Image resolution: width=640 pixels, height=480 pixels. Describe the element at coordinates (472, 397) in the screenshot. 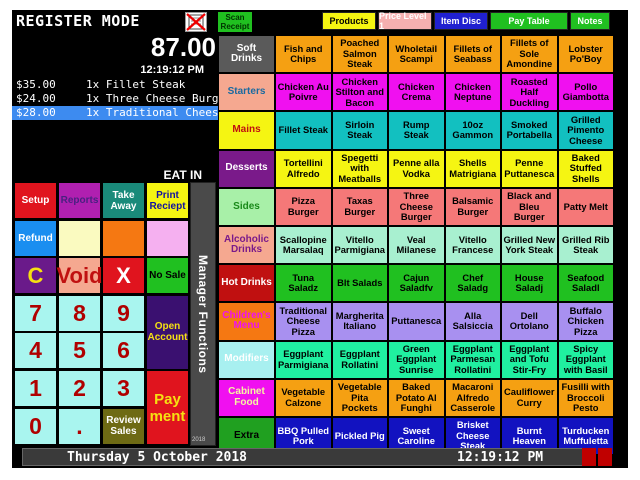

I see `product-macaroni-alfredo-casserole: Macaroni Alfredo Casserole` at that location.